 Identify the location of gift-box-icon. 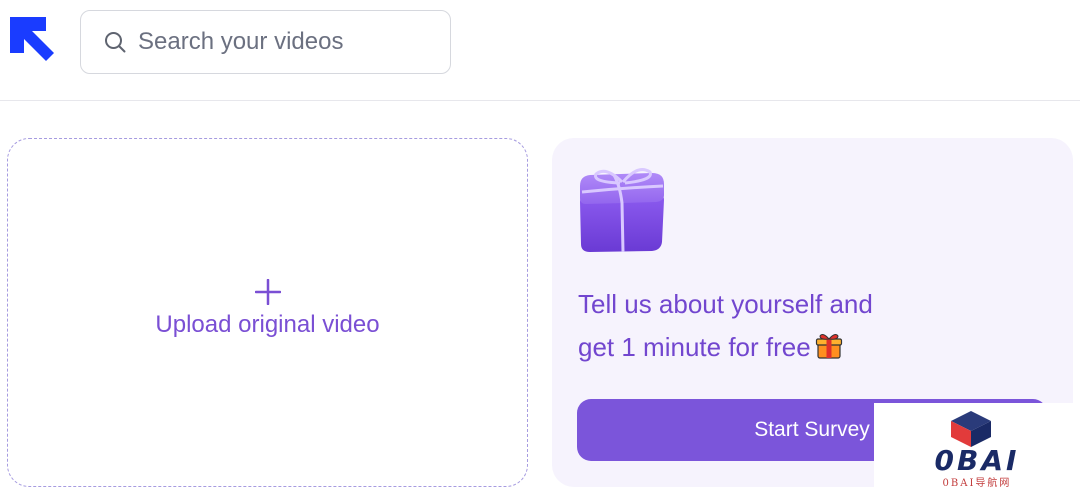
(622, 210).